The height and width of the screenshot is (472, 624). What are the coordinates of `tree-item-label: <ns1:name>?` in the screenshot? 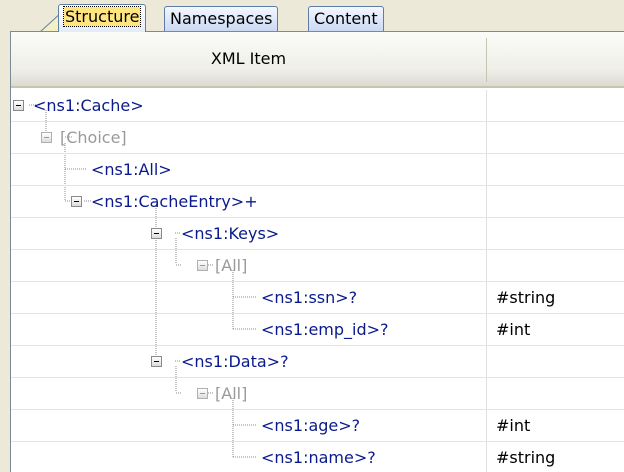 It's located at (318, 457).